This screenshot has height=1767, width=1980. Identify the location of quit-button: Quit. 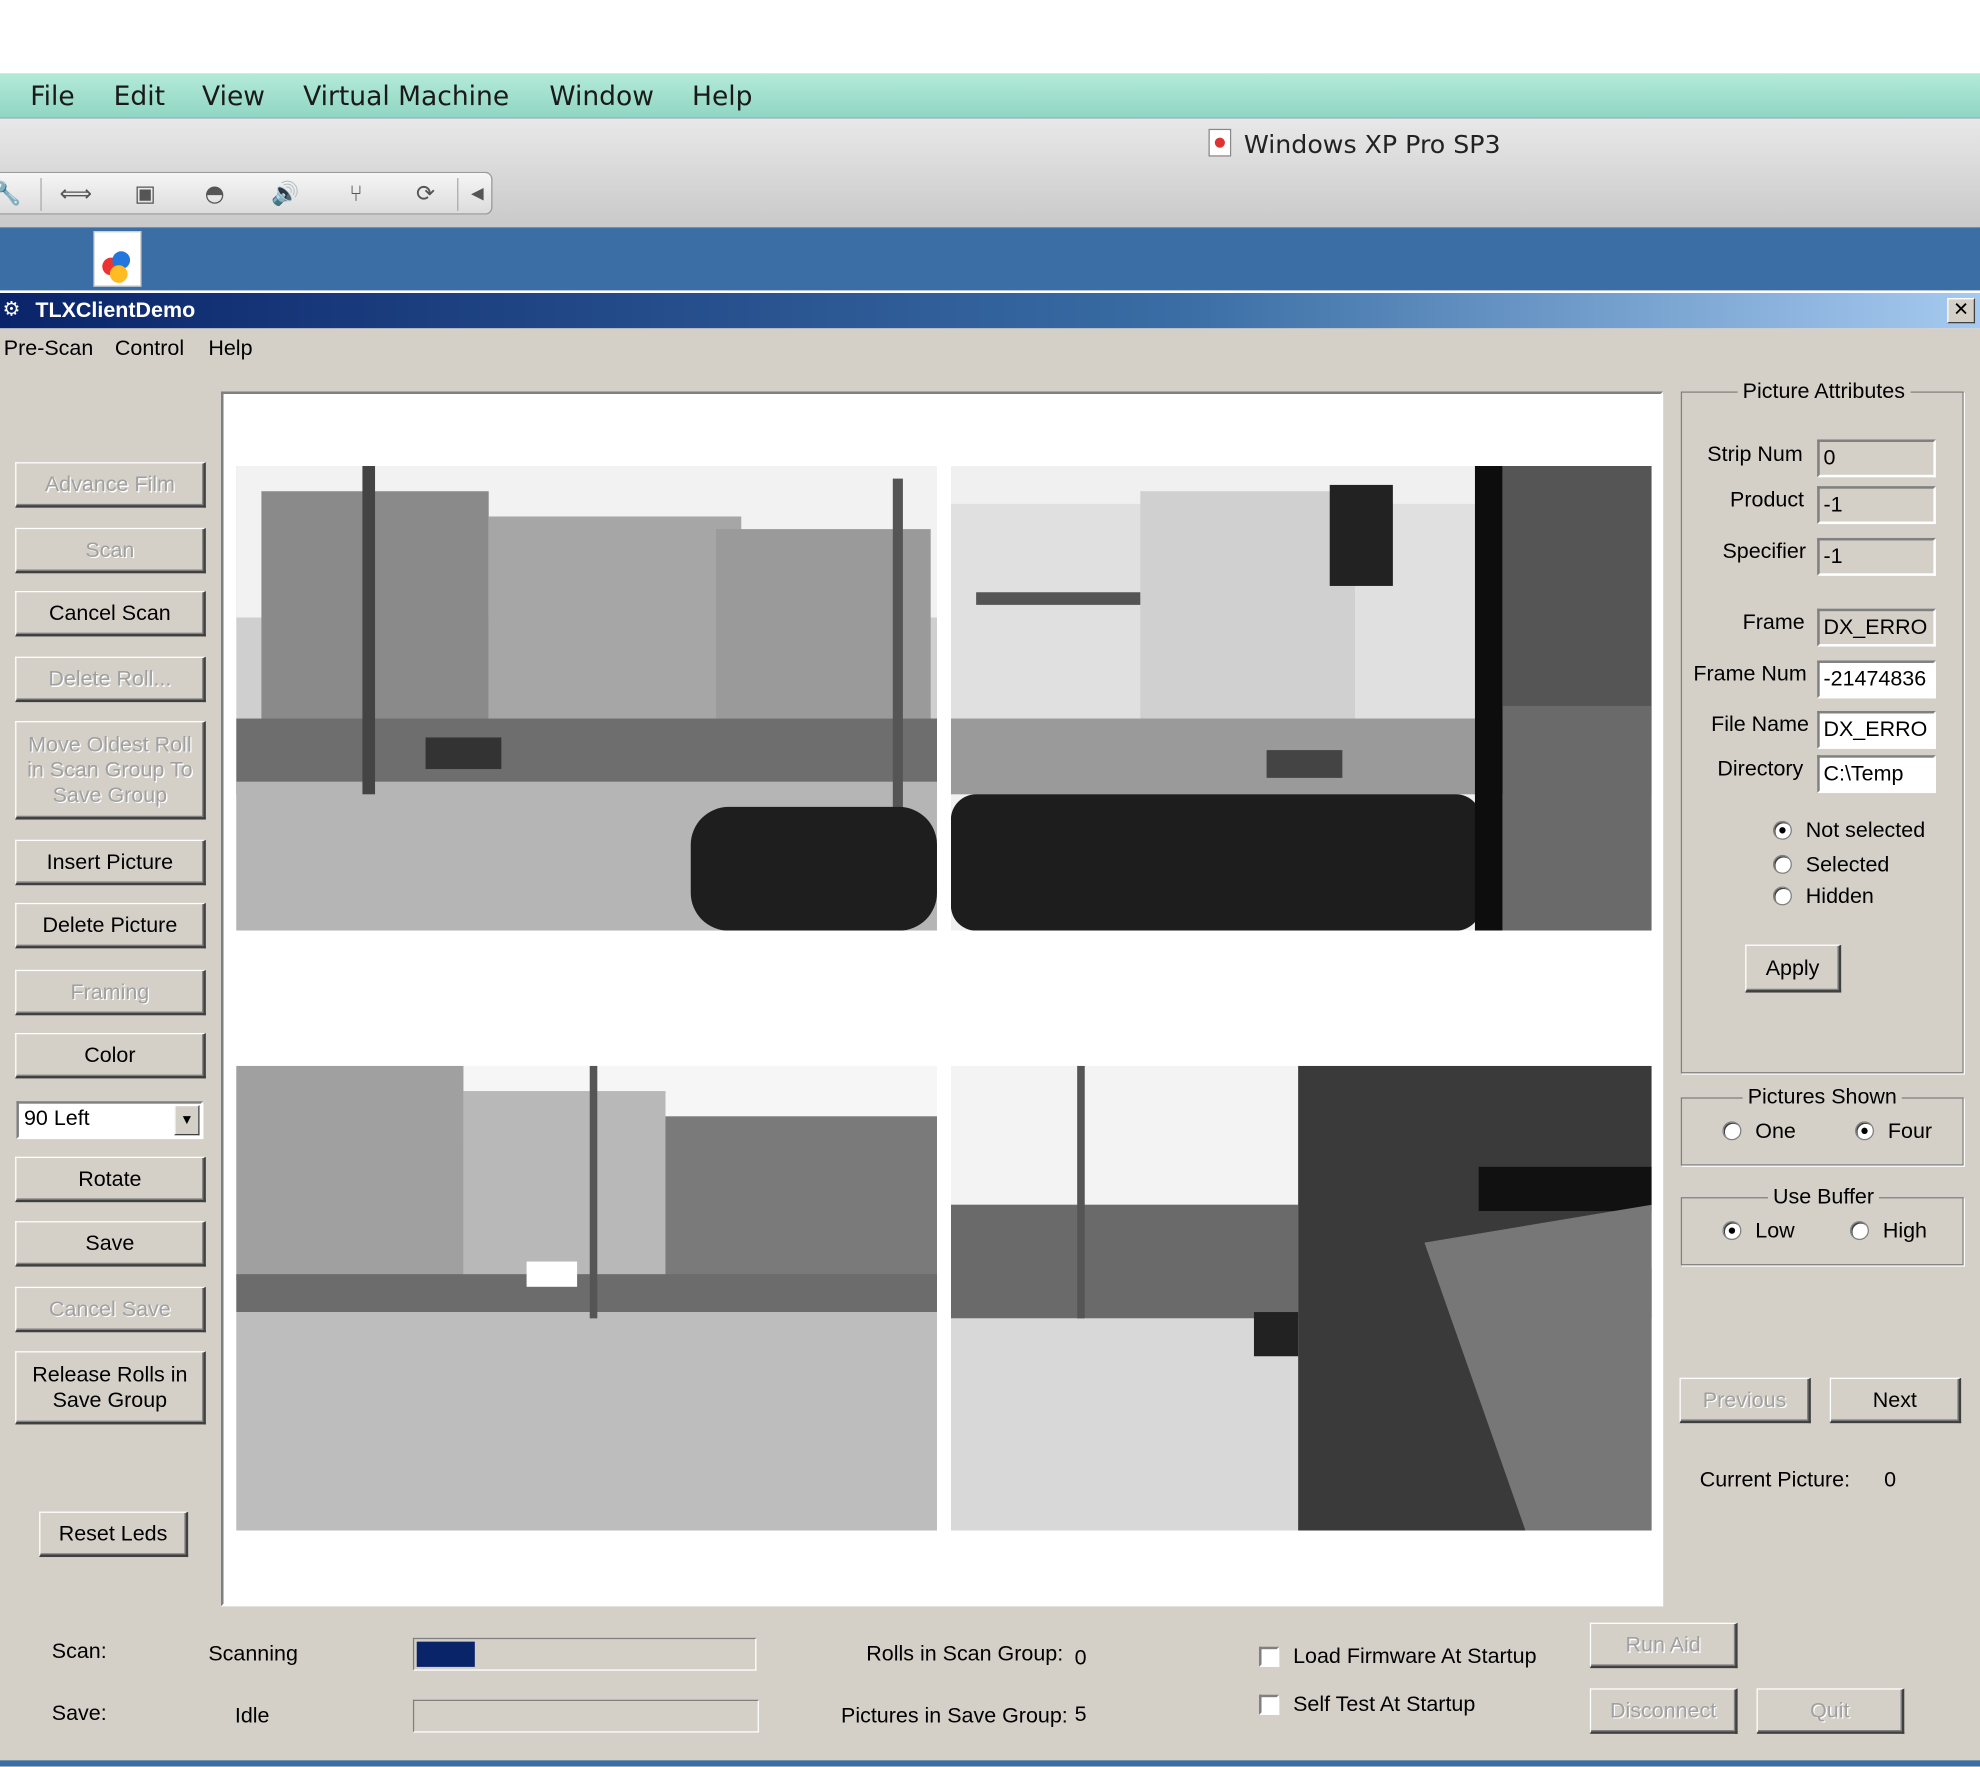
(1830, 1711).